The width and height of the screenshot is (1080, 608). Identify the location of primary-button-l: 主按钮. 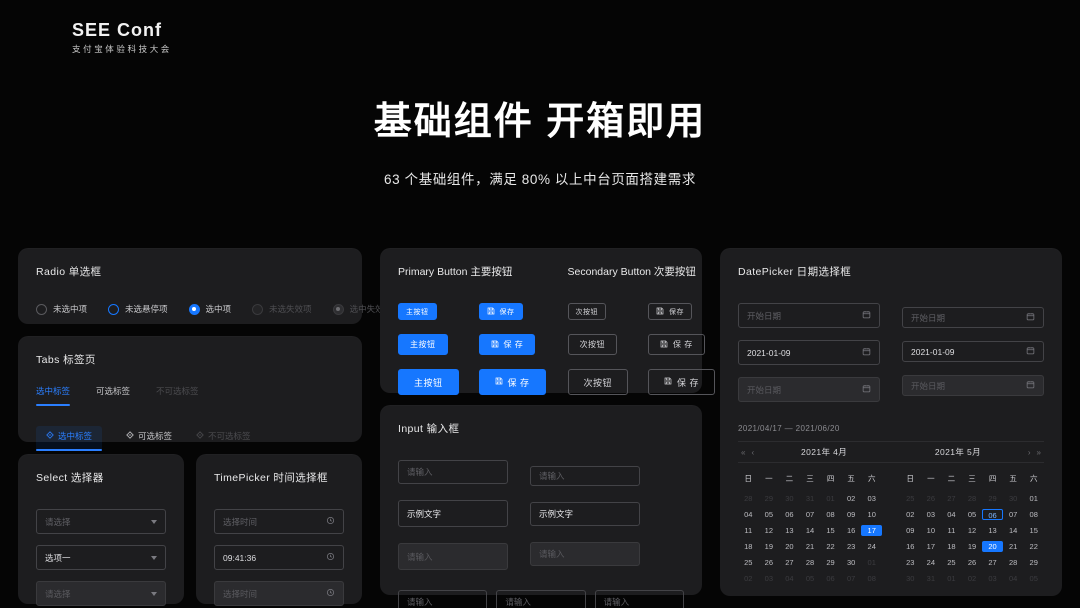
(428, 382).